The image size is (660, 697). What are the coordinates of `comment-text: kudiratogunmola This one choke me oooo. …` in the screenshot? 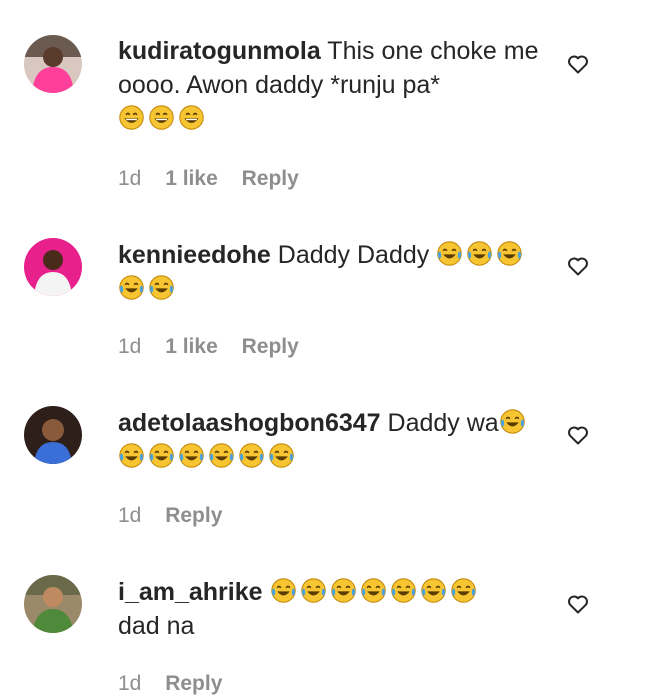 It's located at (333, 85).